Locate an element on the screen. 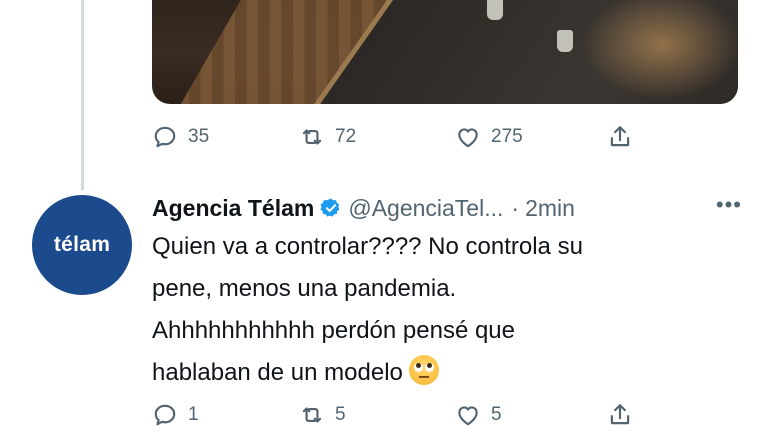 The image size is (768, 432). previous-tweet-action-bar: 35 72 275 is located at coordinates (402, 137).